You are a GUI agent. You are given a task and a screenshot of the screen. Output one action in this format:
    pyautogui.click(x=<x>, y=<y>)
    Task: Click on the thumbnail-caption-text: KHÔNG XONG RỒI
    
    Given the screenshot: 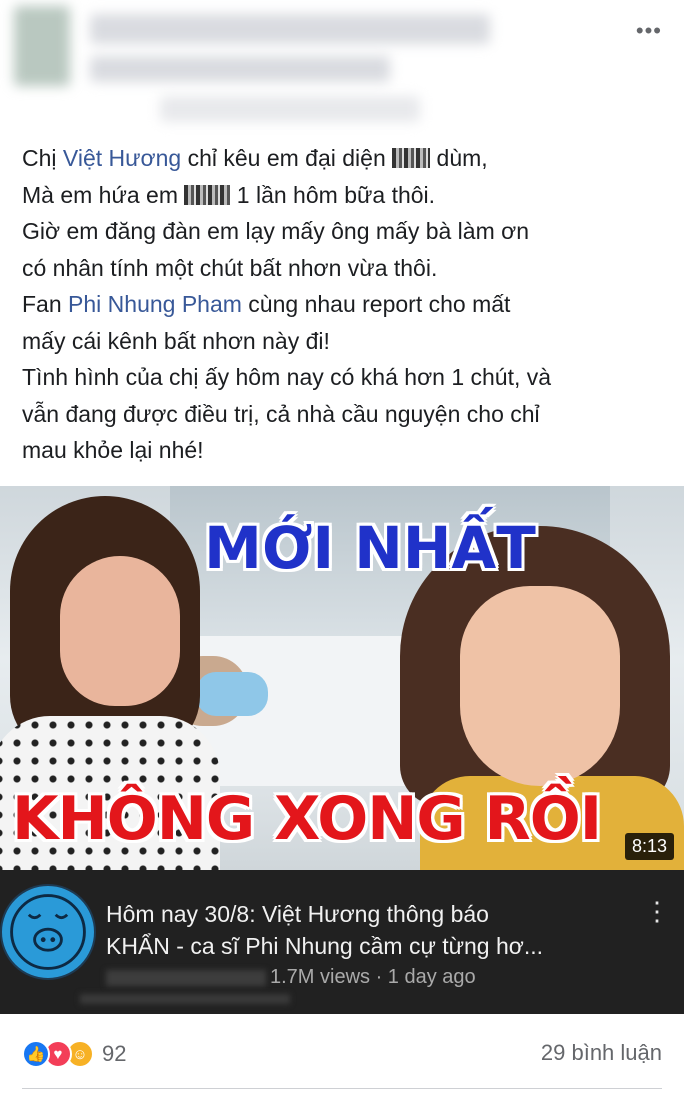 What is the action you would take?
    pyautogui.click(x=307, y=819)
    